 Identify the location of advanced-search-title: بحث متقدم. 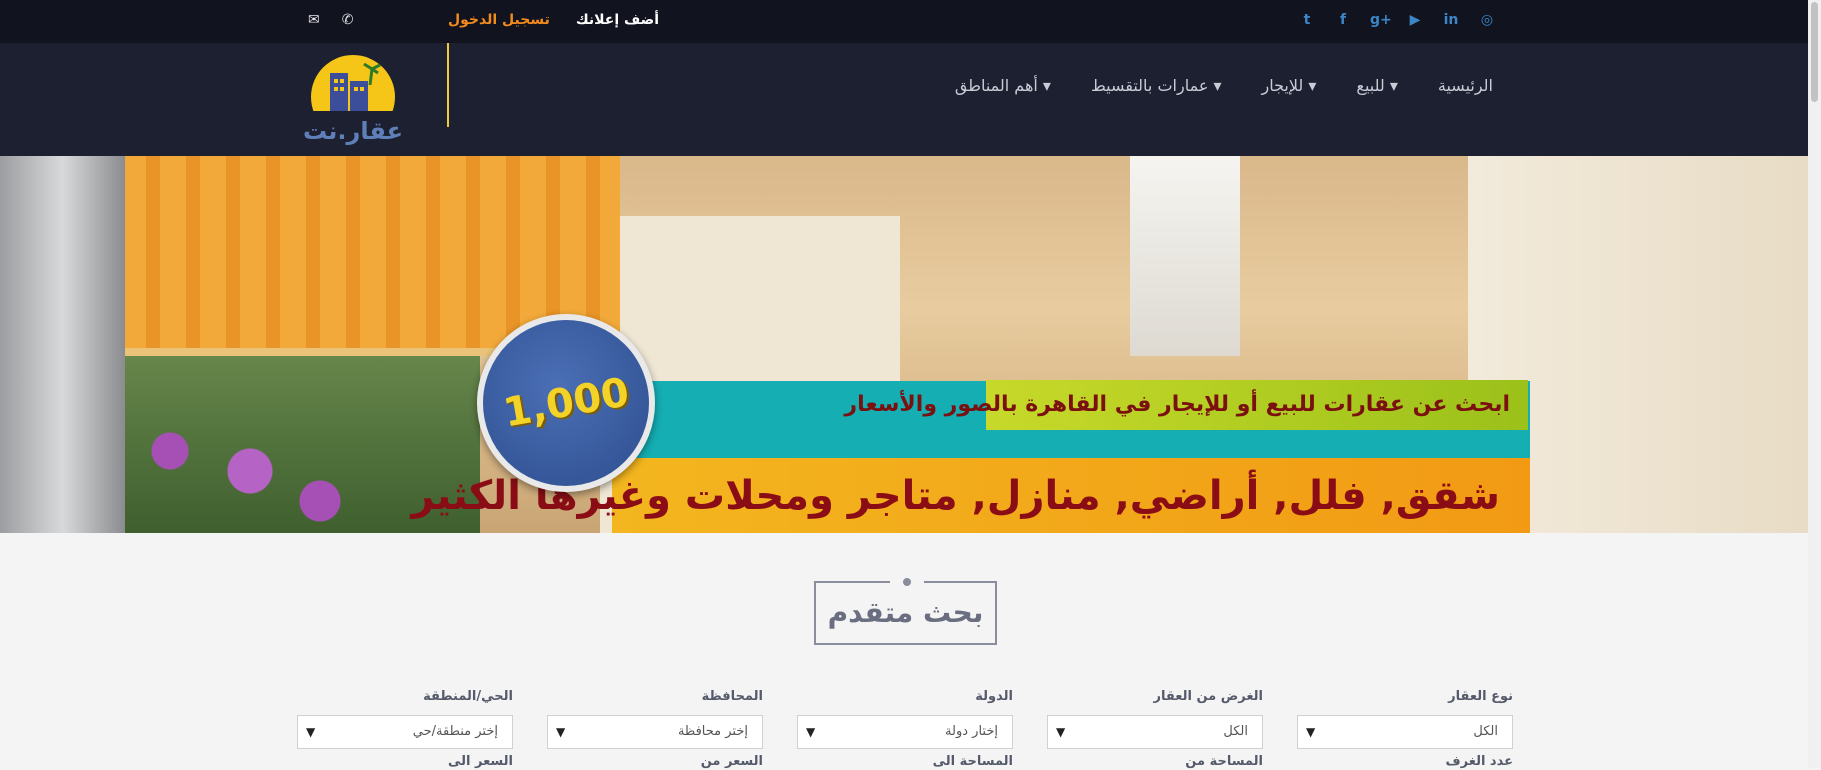
(905, 610).